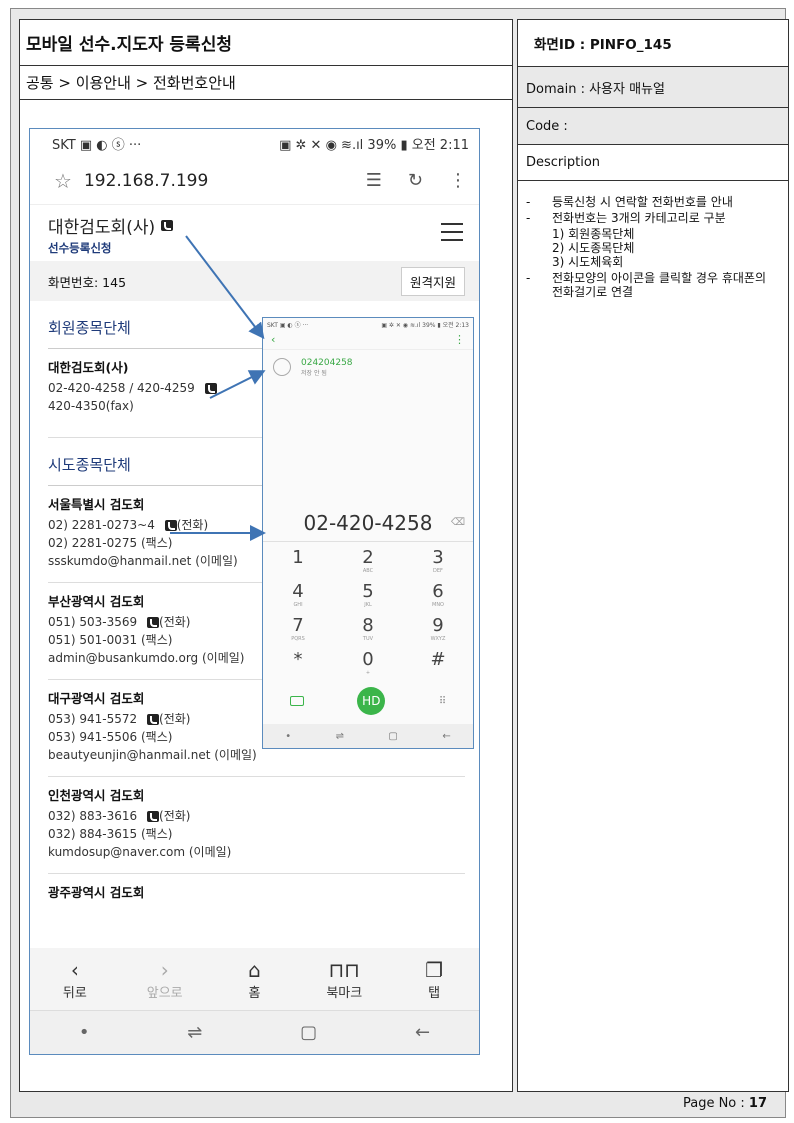 This screenshot has height=1123, width=794. I want to click on description-item: - 전화번호는 3개의 카테고리로 구분, so click(626, 218).